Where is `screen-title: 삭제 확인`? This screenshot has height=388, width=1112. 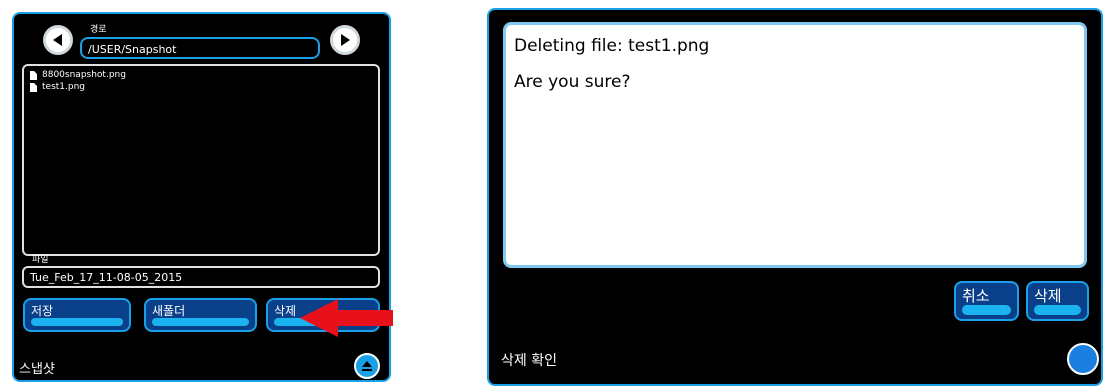
screen-title: 삭제 확인 is located at coordinates (529, 361).